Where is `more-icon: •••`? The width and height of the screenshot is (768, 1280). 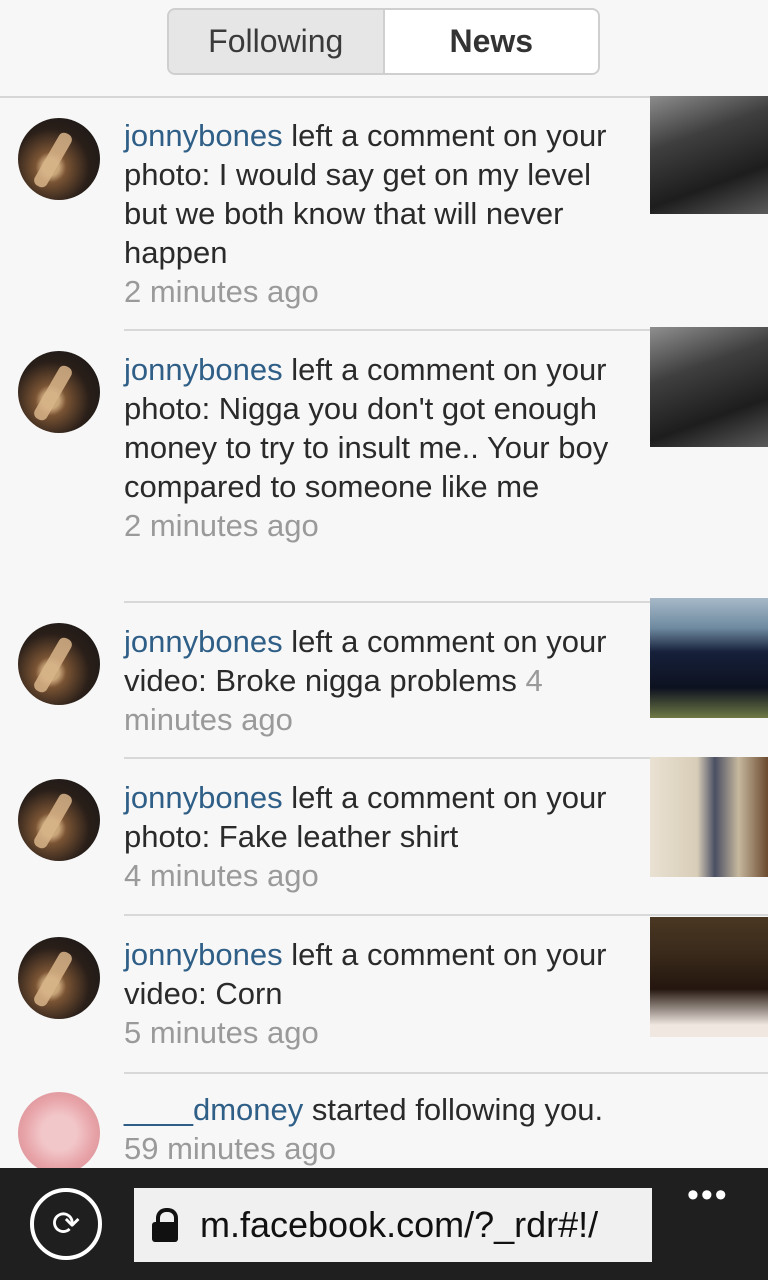 more-icon: ••• is located at coordinates (708, 1195).